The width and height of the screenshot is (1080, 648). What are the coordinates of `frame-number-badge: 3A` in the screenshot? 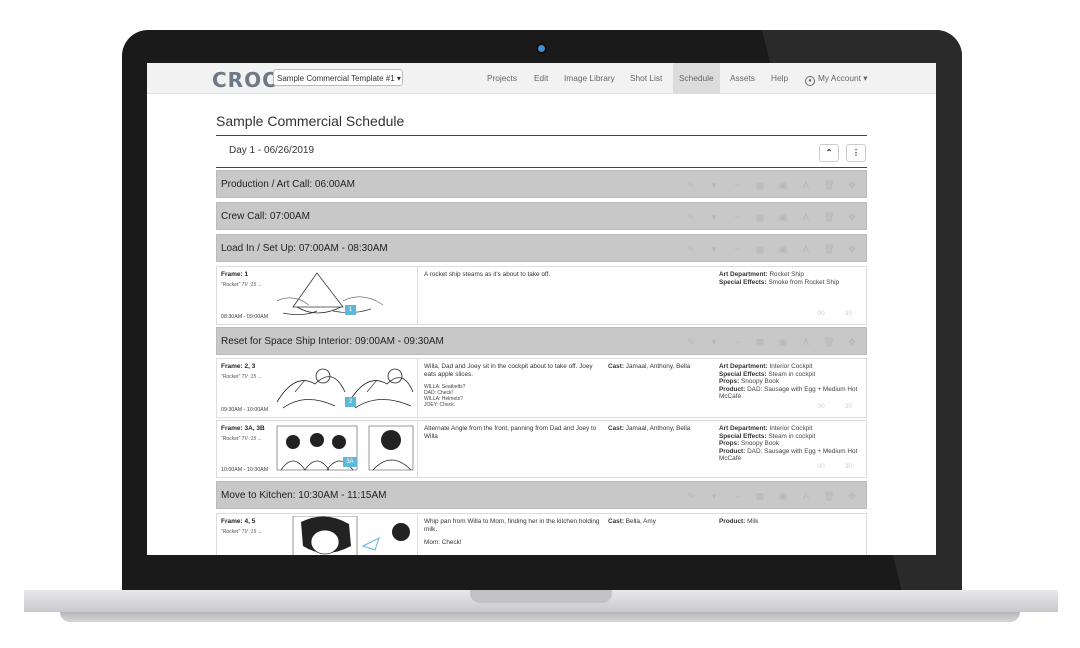 It's located at (350, 462).